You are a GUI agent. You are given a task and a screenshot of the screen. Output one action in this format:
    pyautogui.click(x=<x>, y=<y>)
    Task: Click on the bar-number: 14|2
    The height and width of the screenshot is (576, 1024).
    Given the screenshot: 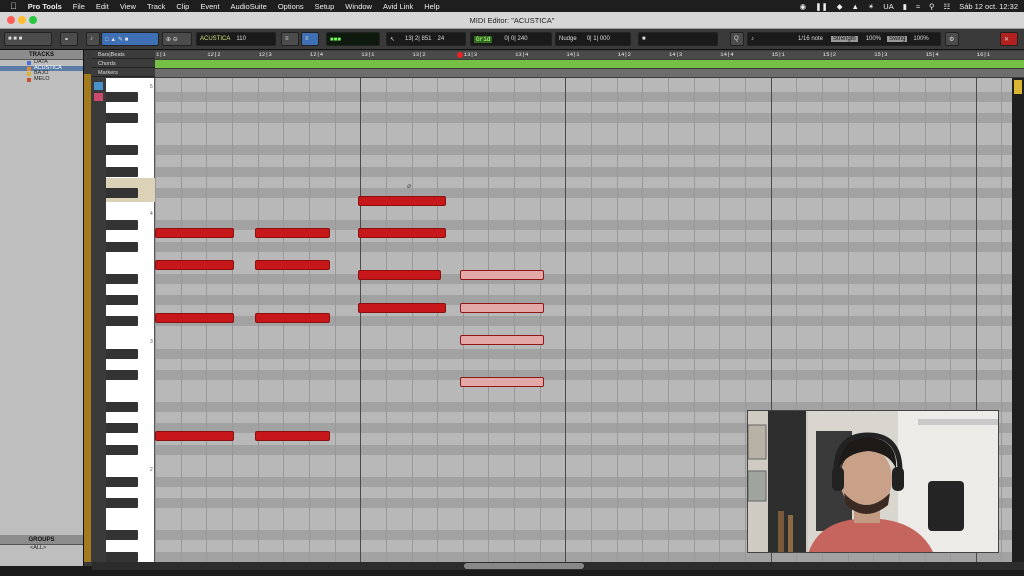 What is the action you would take?
    pyautogui.click(x=624, y=54)
    